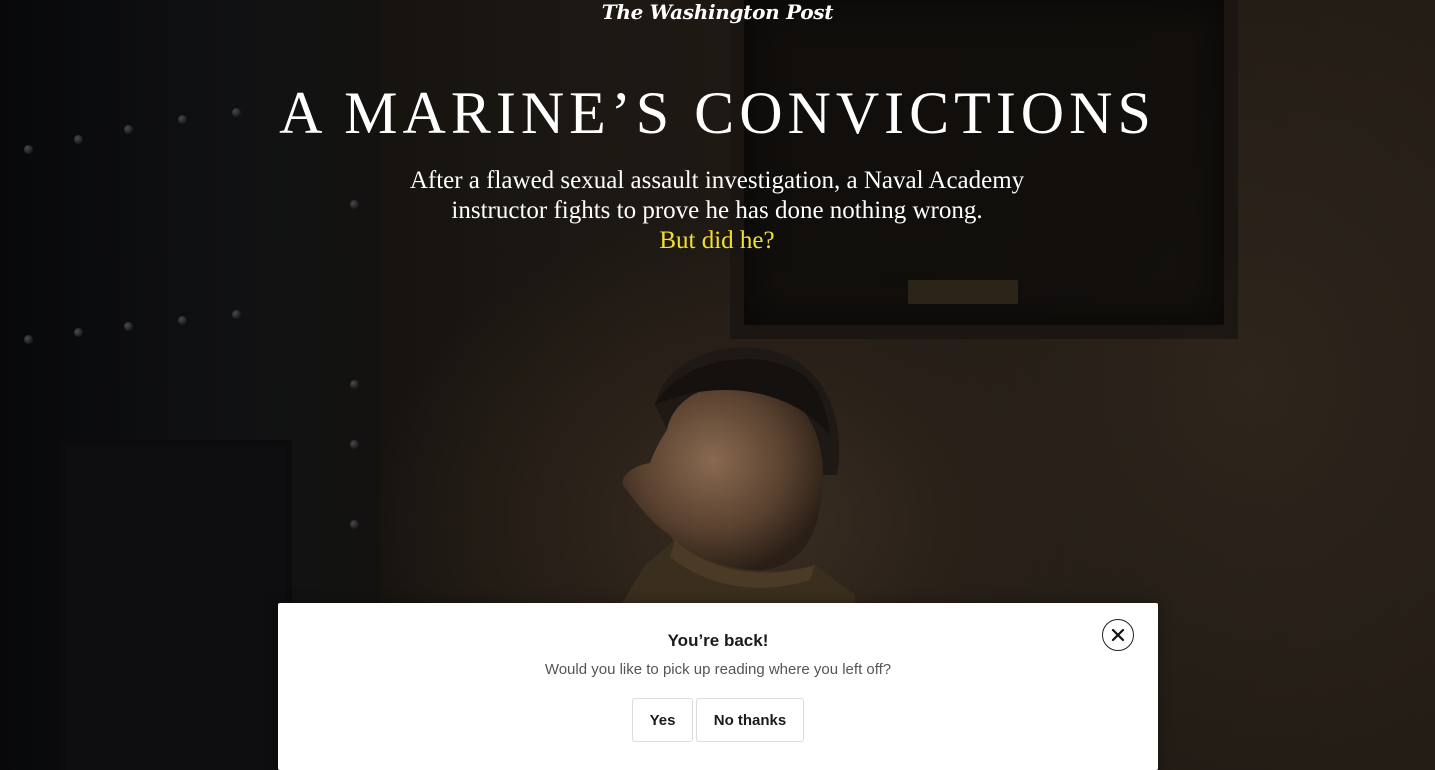  Describe the element at coordinates (750, 720) in the screenshot. I see `no-thanks-button: No thanks` at that location.